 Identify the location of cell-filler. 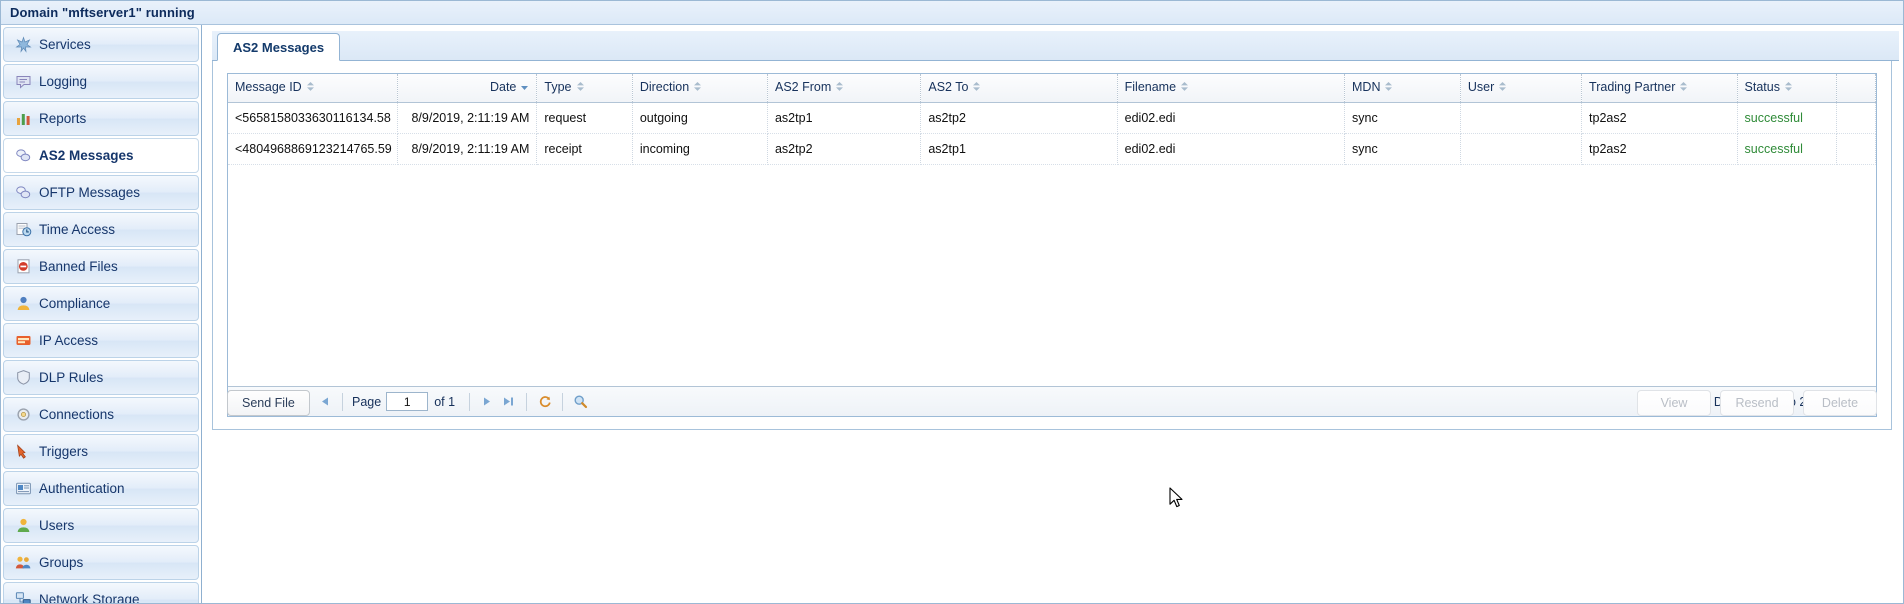
(1856, 118).